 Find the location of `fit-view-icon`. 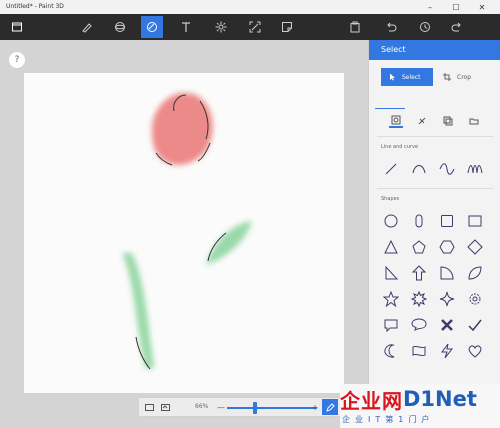

fit-view-icon is located at coordinates (149, 407).